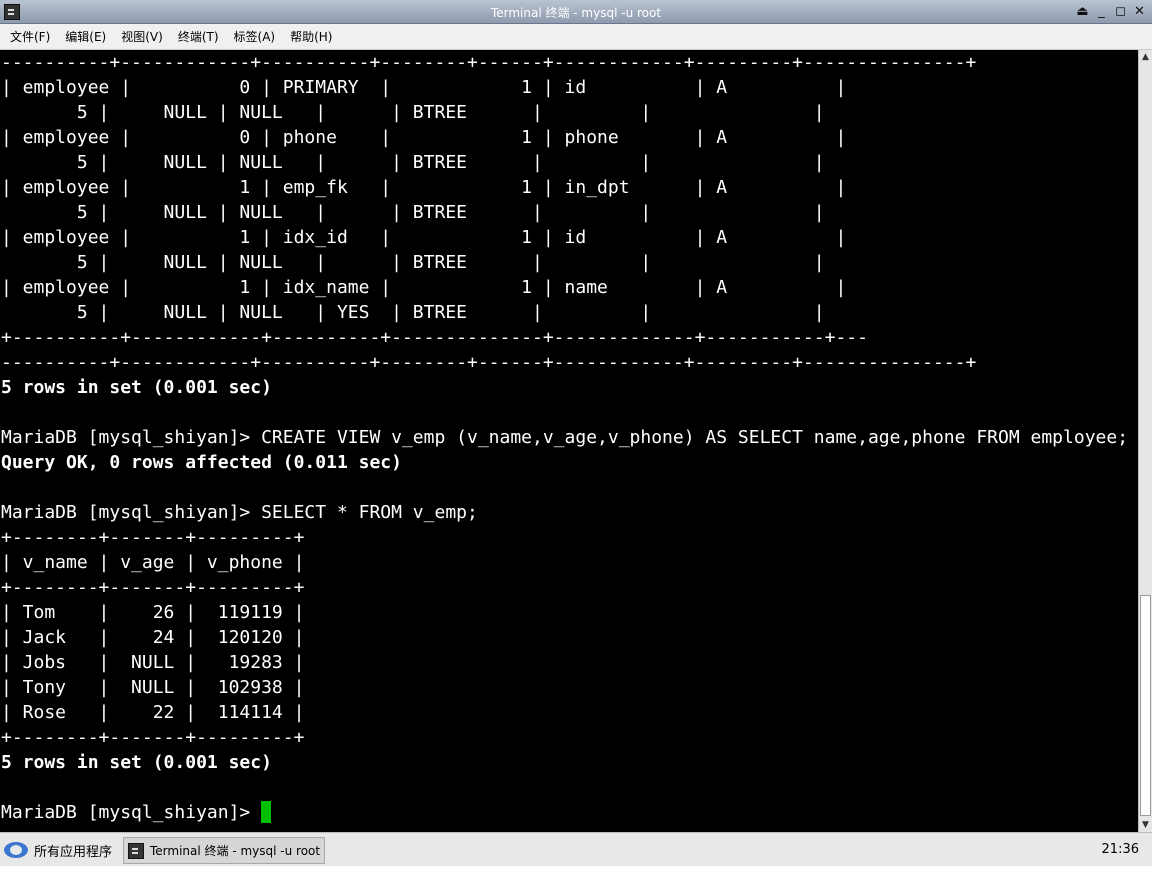 This screenshot has height=896, width=1152. I want to click on terminal-line: | v_name | v_age | v_phone |, so click(564, 562).